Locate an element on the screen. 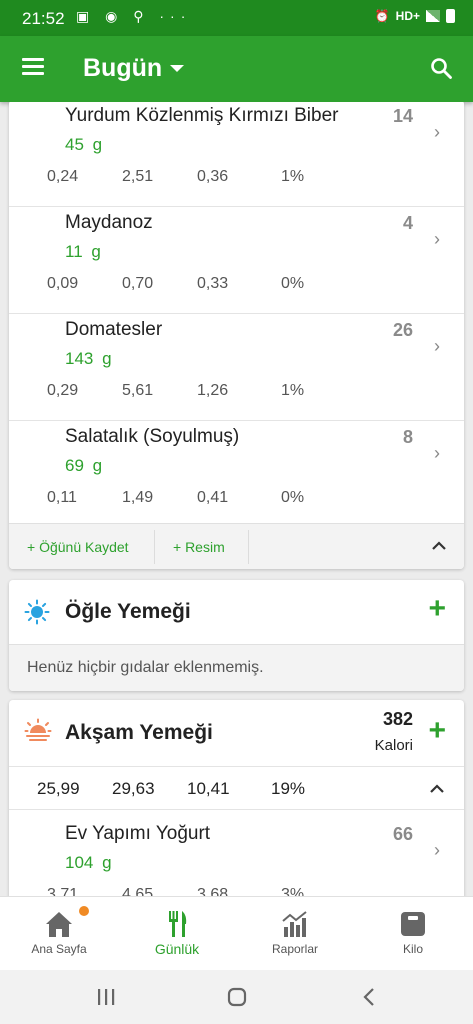 The width and height of the screenshot is (473, 1024). nutrient-fat: 3,71 is located at coordinates (63, 891).